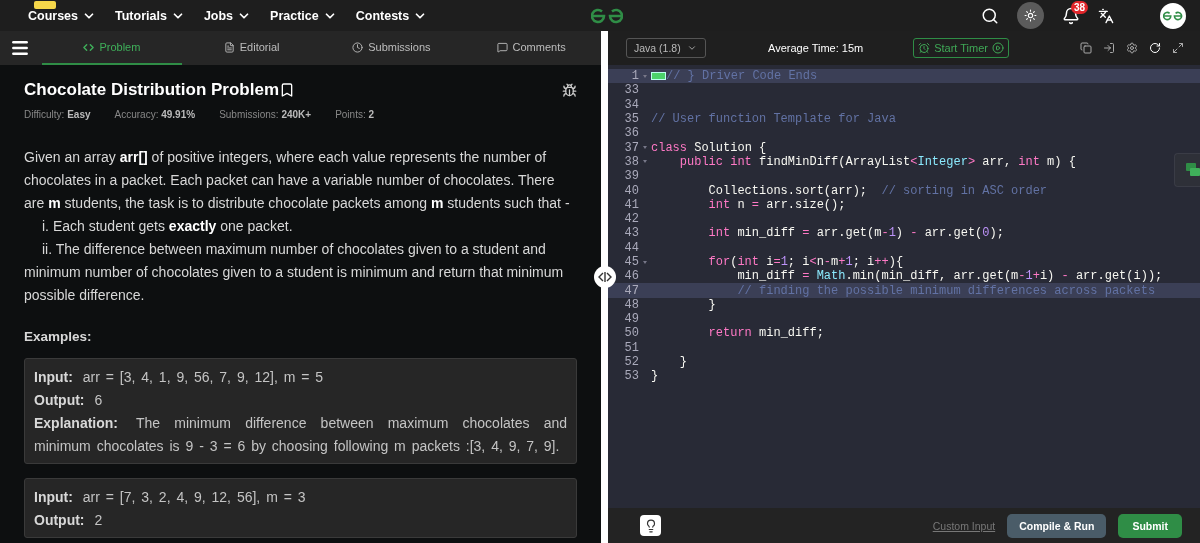 This screenshot has height=543, width=1200. I want to click on code-line: // } Driver Code Ends, so click(742, 76).